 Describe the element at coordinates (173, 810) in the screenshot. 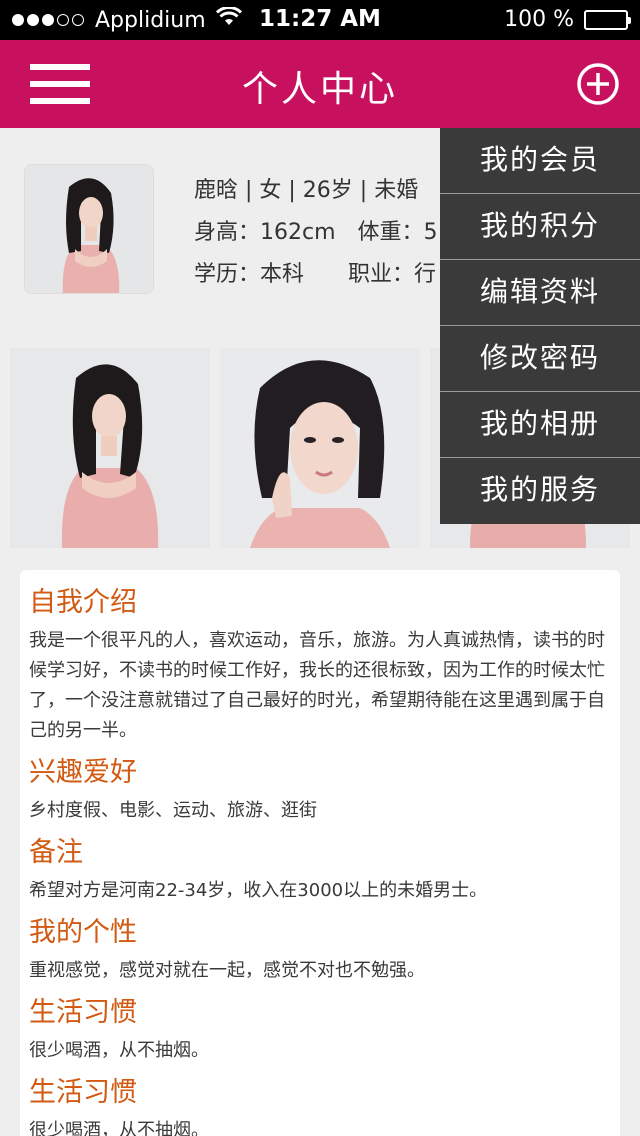

I see `section-body: 乡村度假、电影、运动、旅游、逛街` at that location.